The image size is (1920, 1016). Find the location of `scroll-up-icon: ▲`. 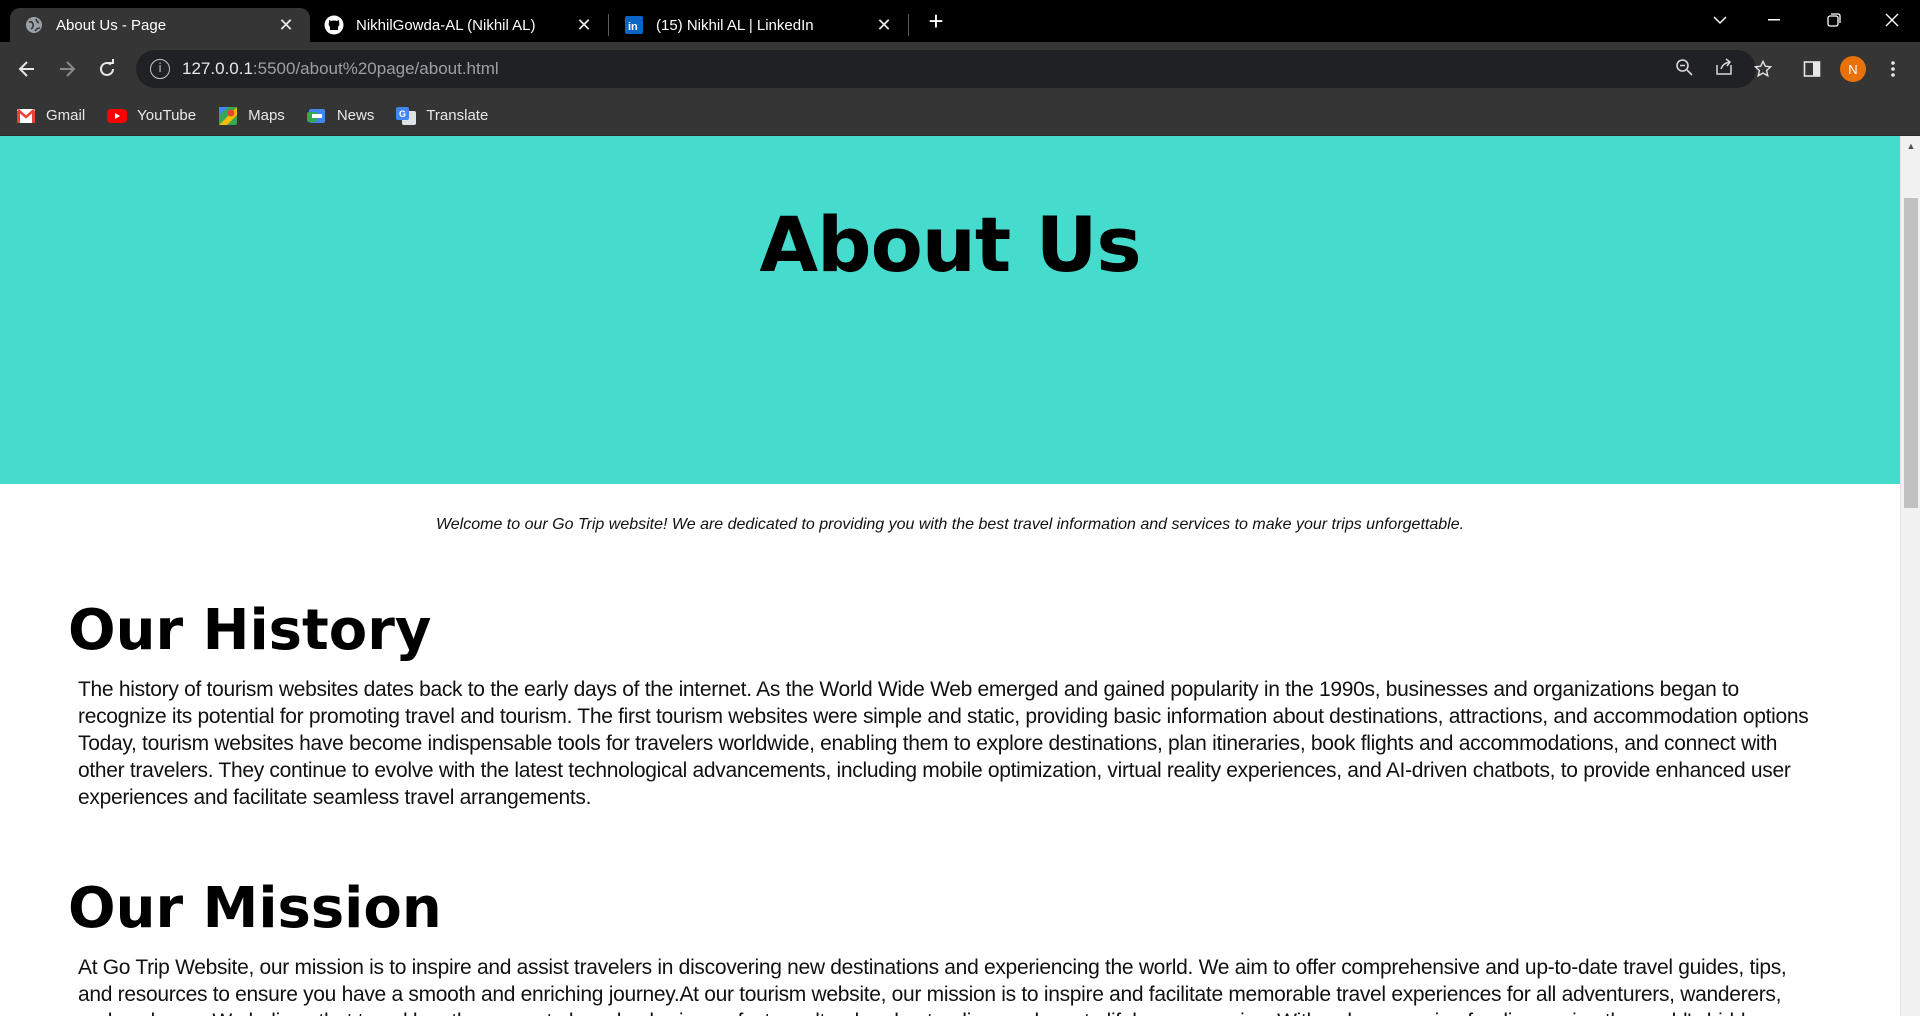

scroll-up-icon: ▲ is located at coordinates (1910, 146).